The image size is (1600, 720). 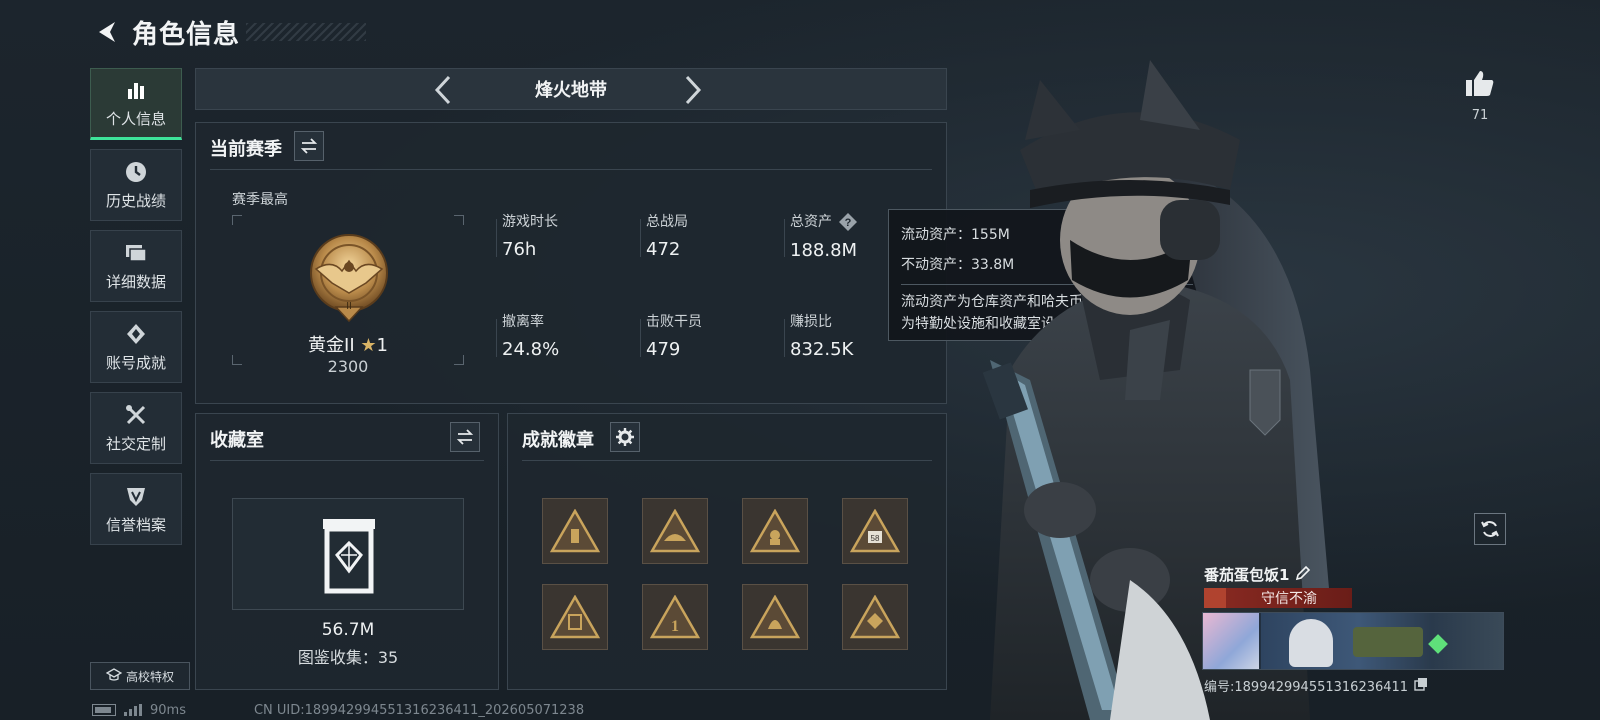 What do you see at coordinates (1215, 598) in the screenshot?
I see `title-emblem-icon` at bounding box center [1215, 598].